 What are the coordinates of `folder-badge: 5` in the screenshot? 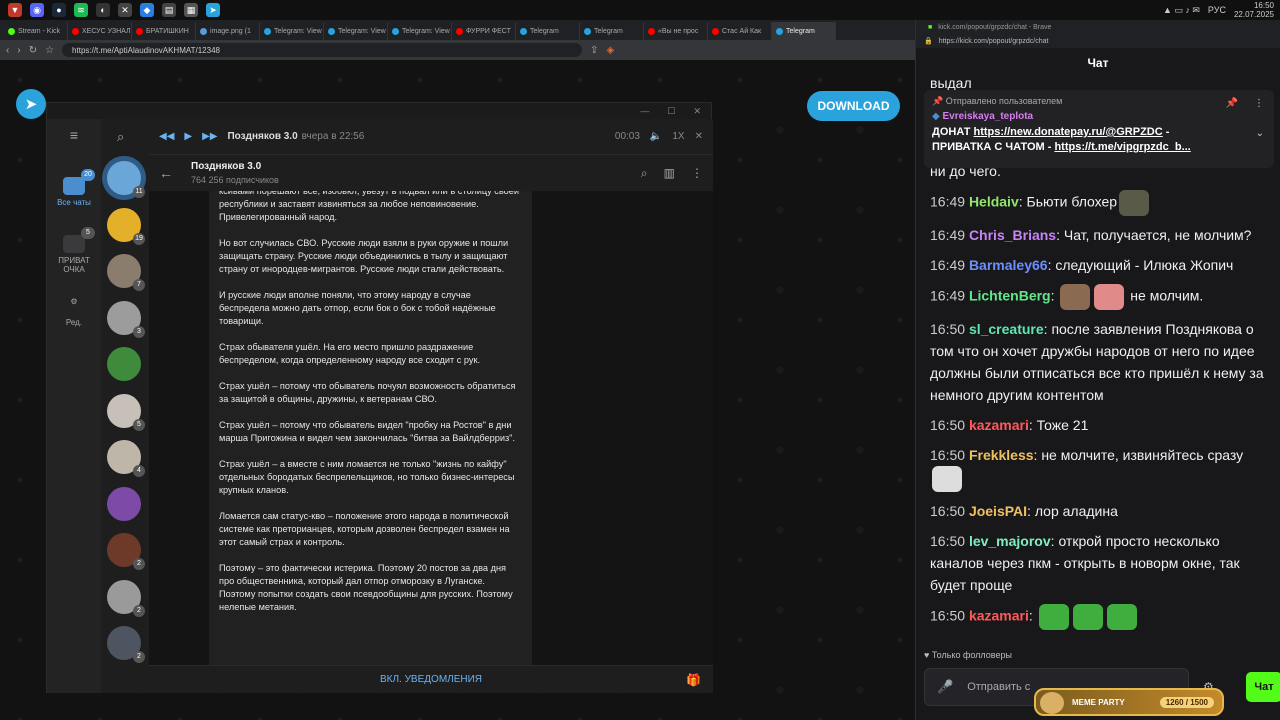 It's located at (88, 233).